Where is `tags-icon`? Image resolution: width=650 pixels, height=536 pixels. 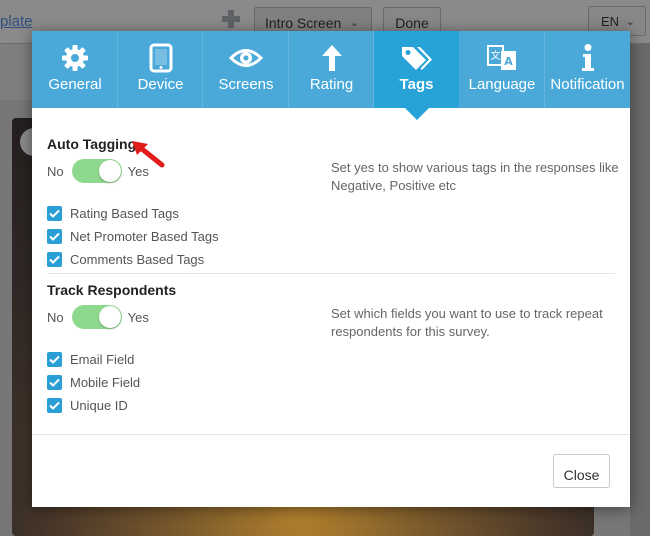 tags-icon is located at coordinates (416, 58).